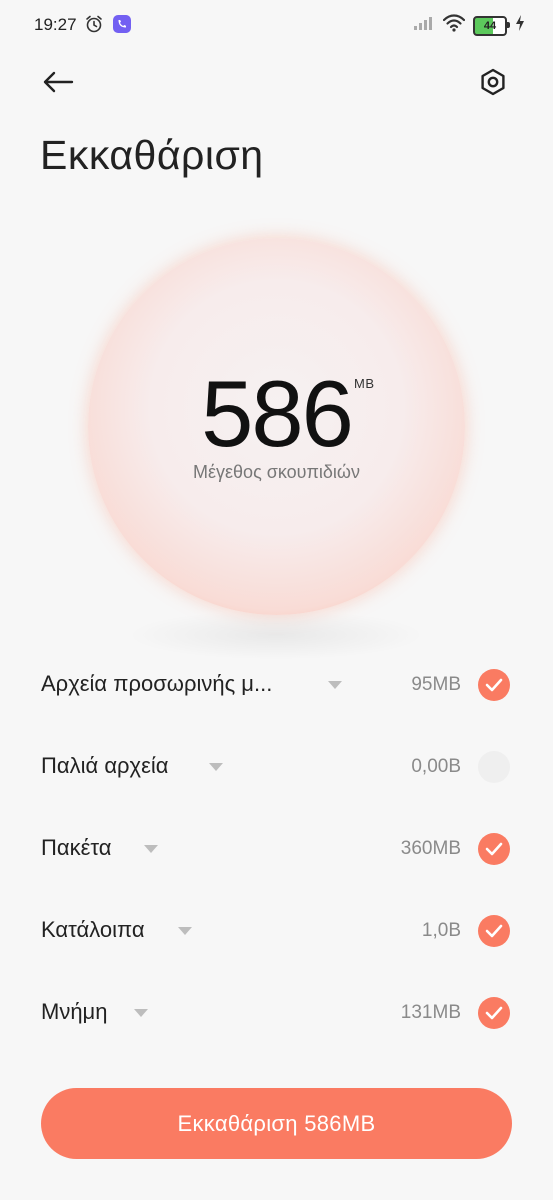 The width and height of the screenshot is (553, 1200). I want to click on alarm-icon, so click(94, 26).